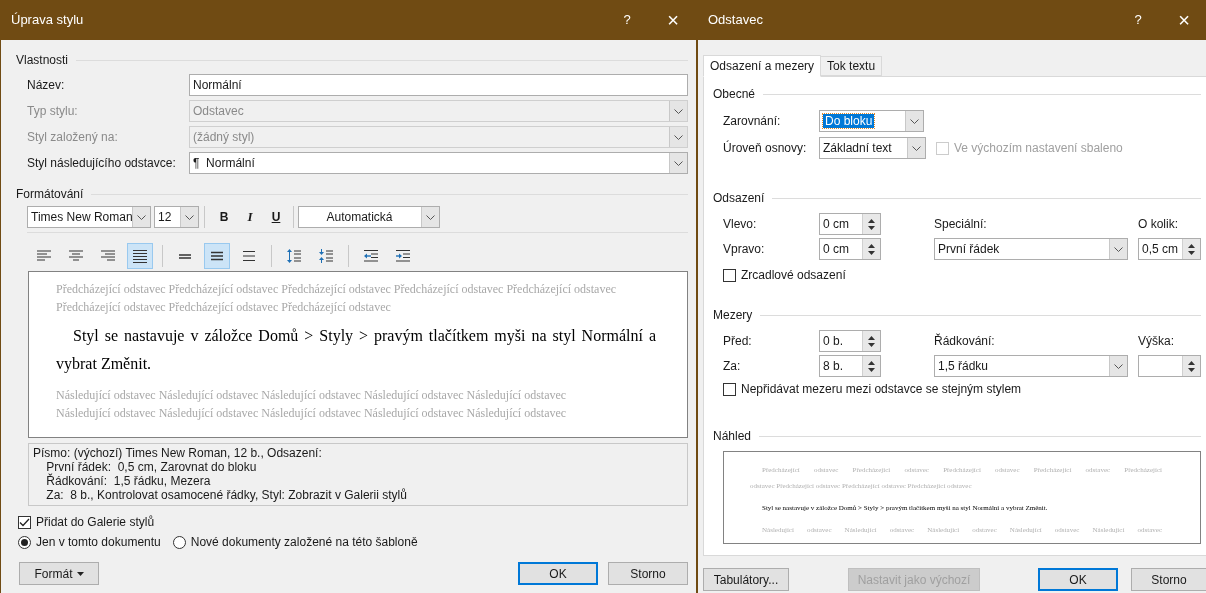  Describe the element at coordinates (178, 453) in the screenshot. I see `description-text: Písmo: (výchozí) Times New Roman, 12 b., Odsazení:` at that location.